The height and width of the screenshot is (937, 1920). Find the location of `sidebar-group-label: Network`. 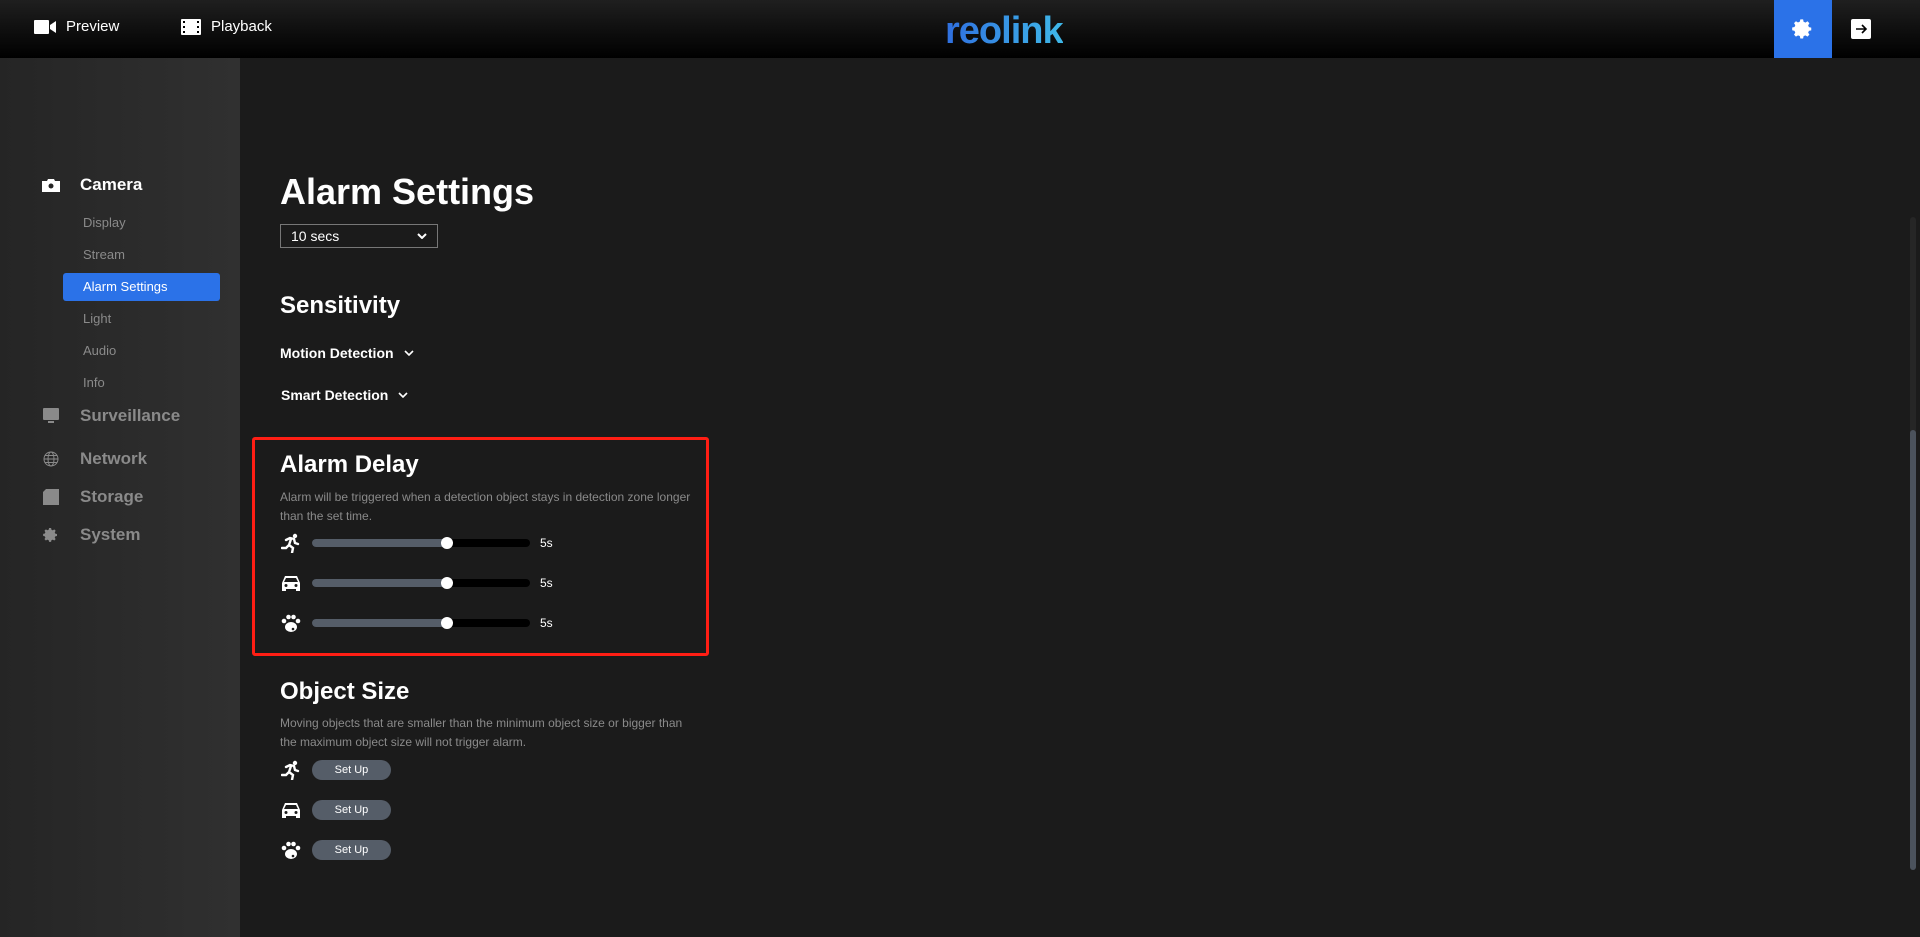

sidebar-group-label: Network is located at coordinates (114, 458).